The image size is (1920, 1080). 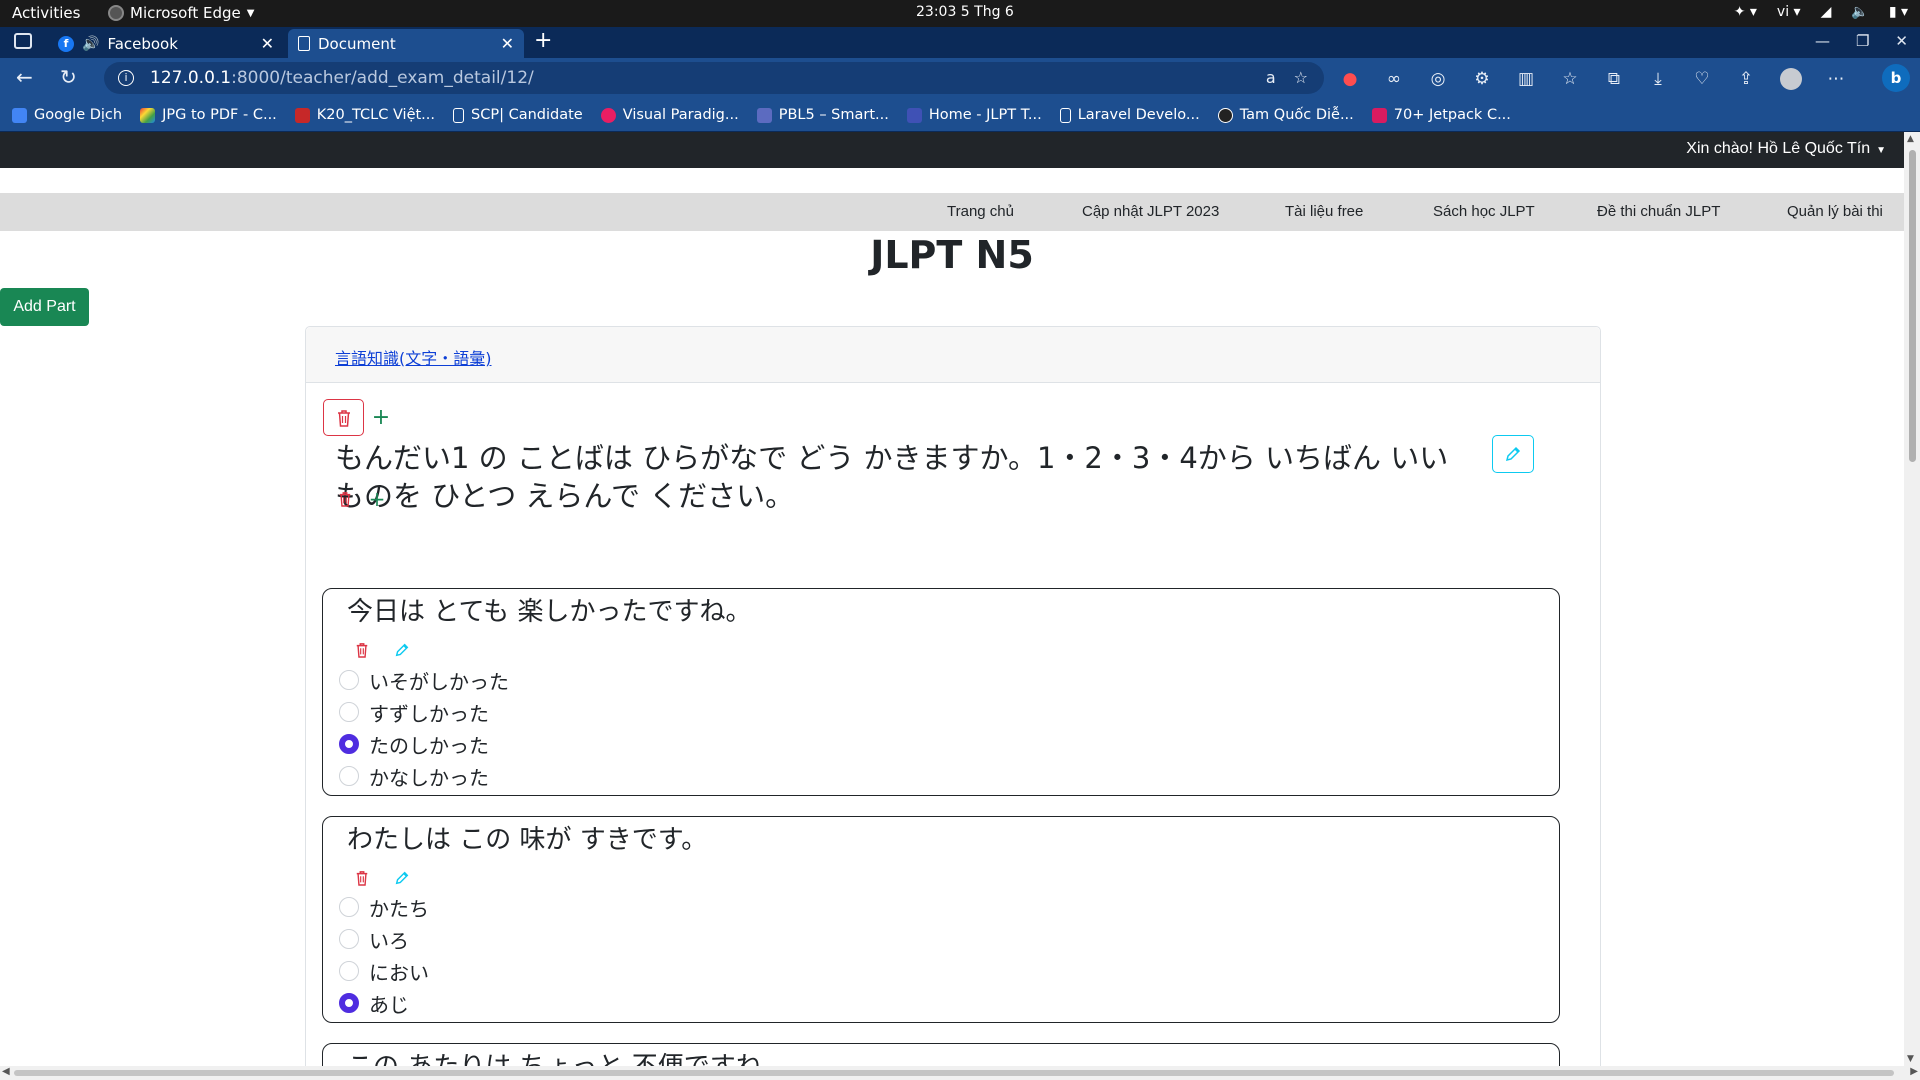 I want to click on trash-icon, so click(x=362, y=650).